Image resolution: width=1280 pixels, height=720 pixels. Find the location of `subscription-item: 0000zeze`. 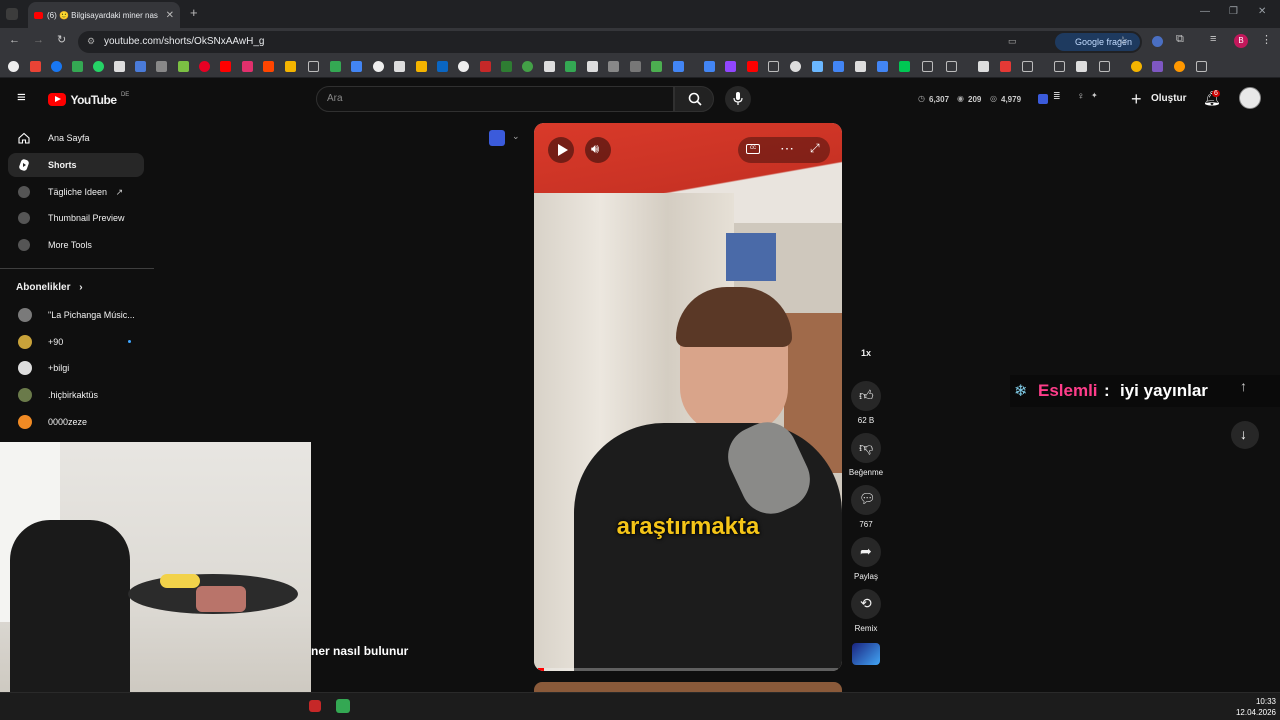

subscription-item: 0000zeze is located at coordinates (76, 422).